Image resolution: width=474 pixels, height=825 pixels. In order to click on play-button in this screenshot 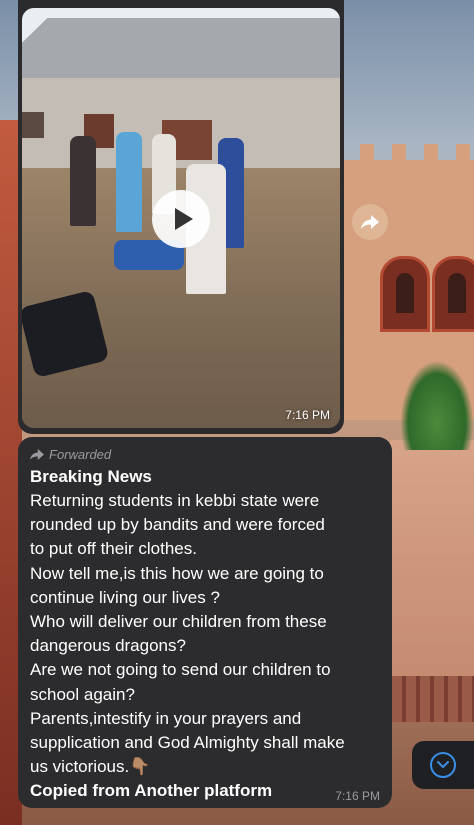, I will do `click(181, 219)`.